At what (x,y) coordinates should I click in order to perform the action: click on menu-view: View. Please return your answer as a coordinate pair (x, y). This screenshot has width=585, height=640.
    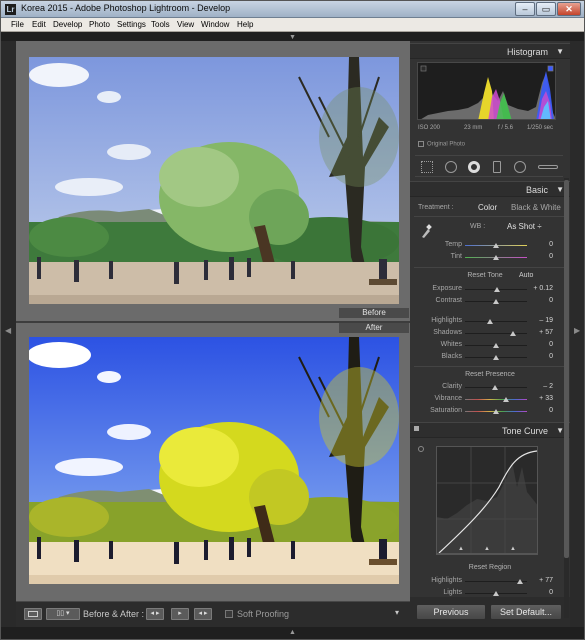
    Looking at the image, I should click on (185, 24).